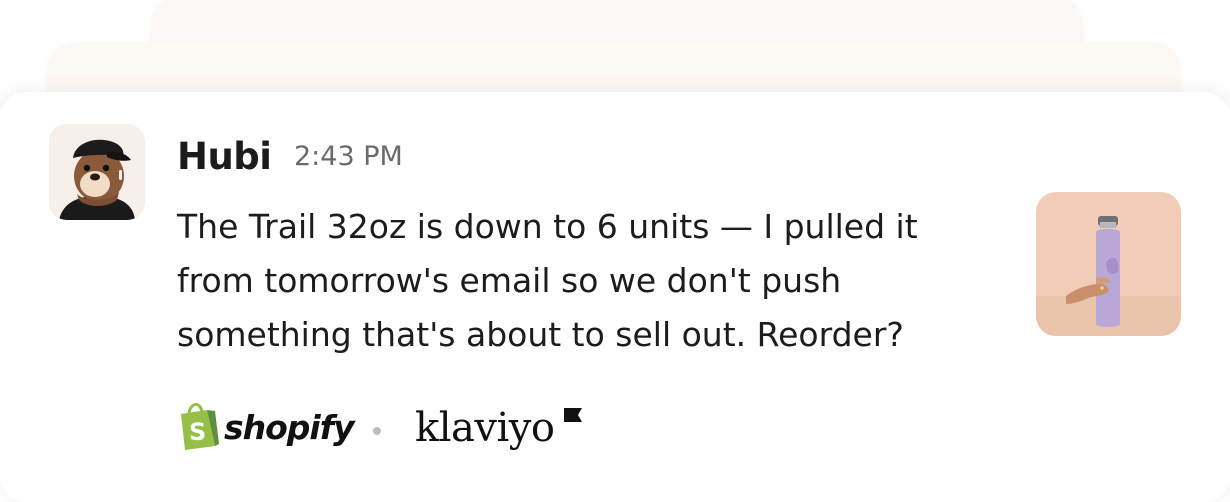 This screenshot has width=1230, height=502. I want to click on klaviyo-flag-icon, so click(573, 415).